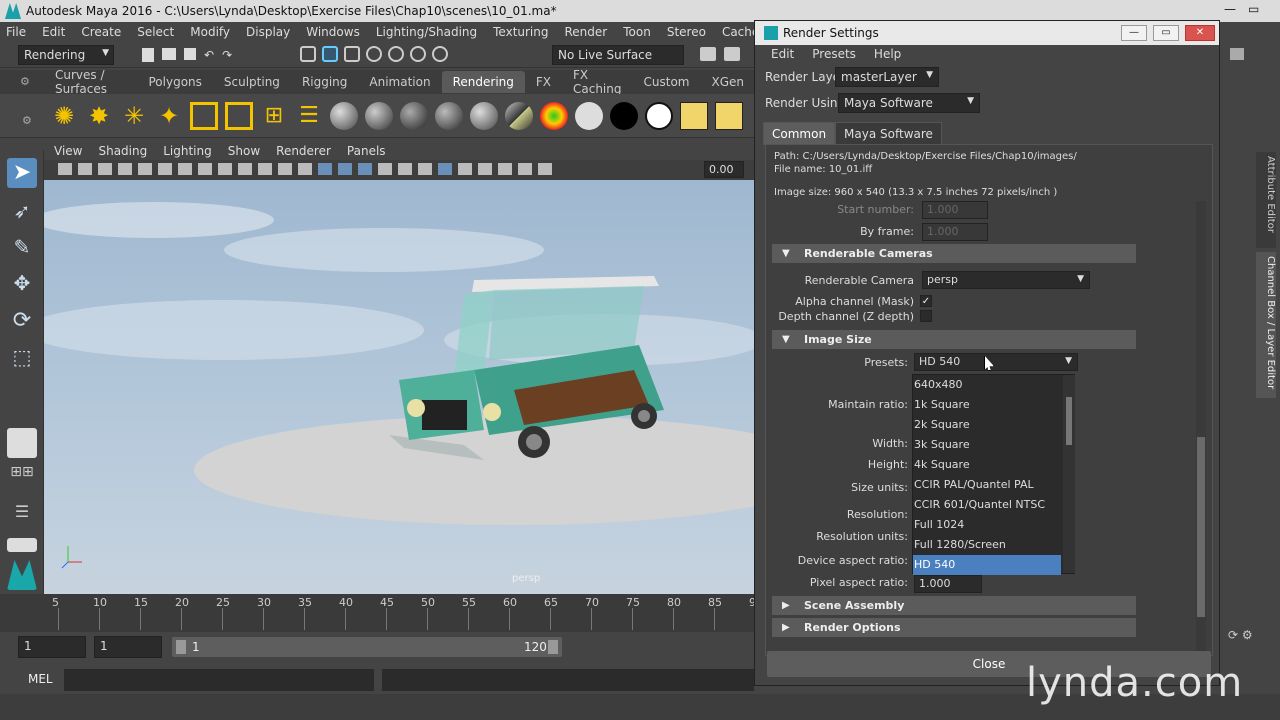 The image size is (1280, 720). Describe the element at coordinates (887, 54) in the screenshot. I see `rs-menu-help: Help` at that location.